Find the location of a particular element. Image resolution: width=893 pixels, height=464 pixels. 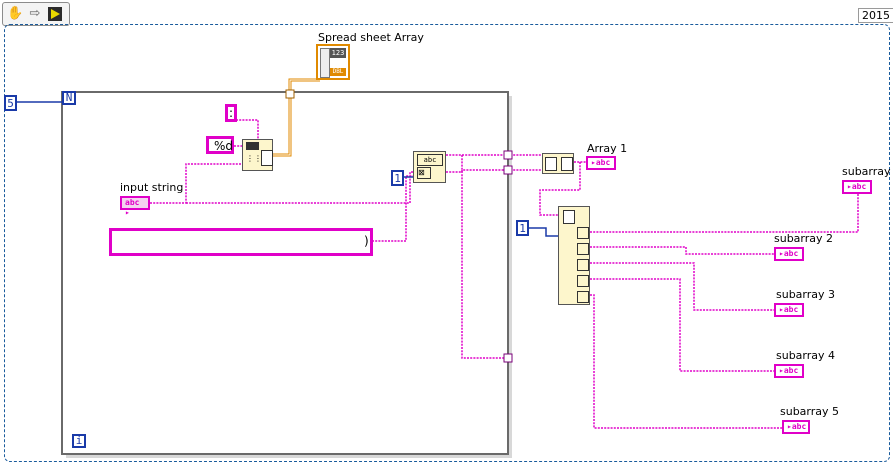

subarray-5-indicator: ▸abc is located at coordinates (796, 427).